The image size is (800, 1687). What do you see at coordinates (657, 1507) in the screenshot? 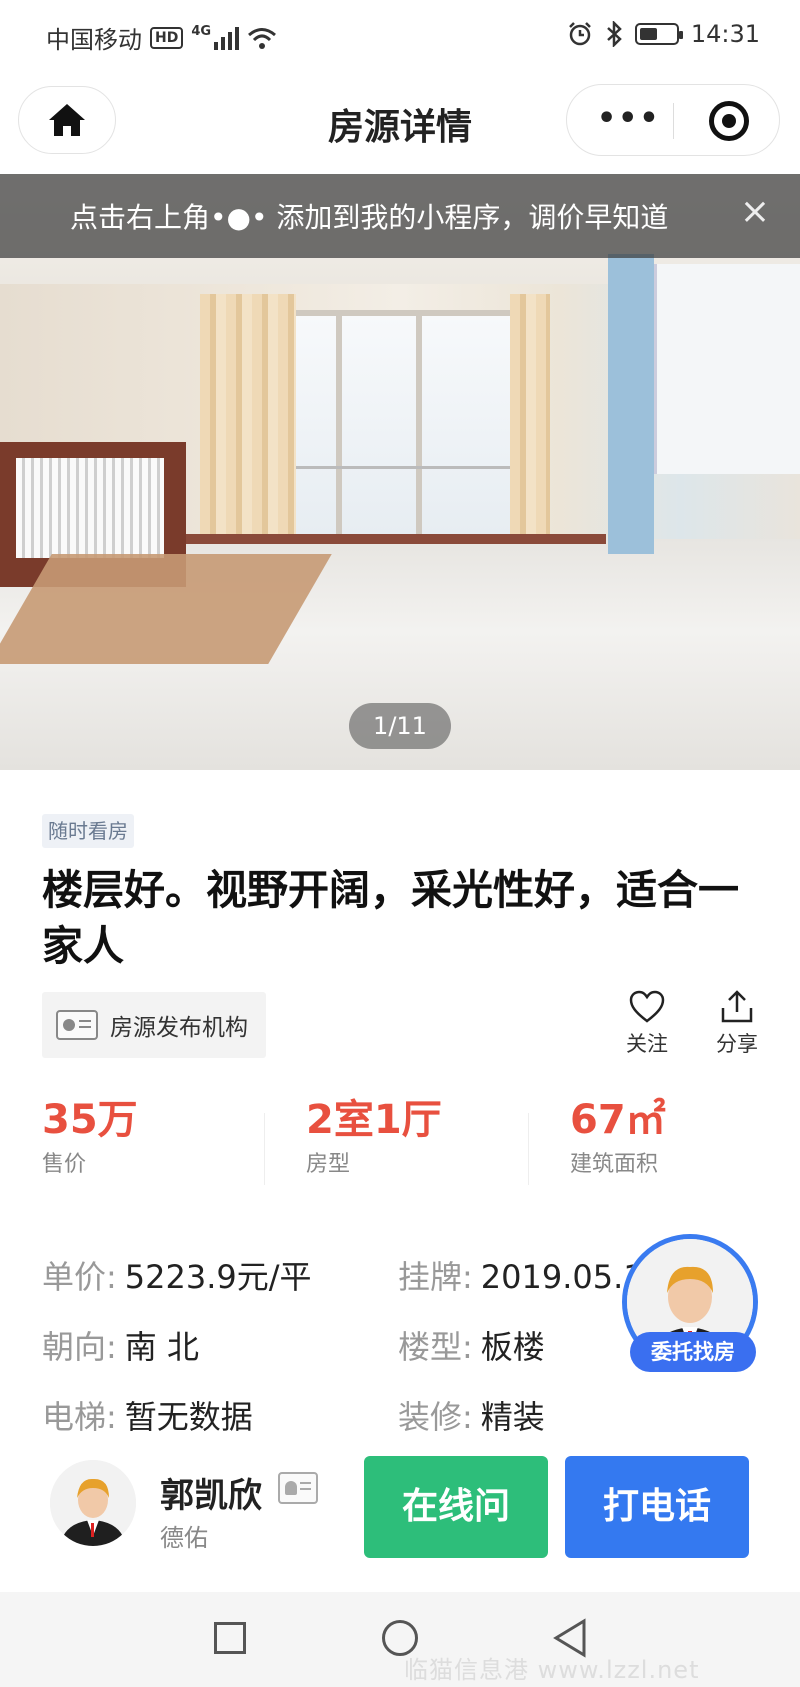
I see `call-button: 打电话` at bounding box center [657, 1507].